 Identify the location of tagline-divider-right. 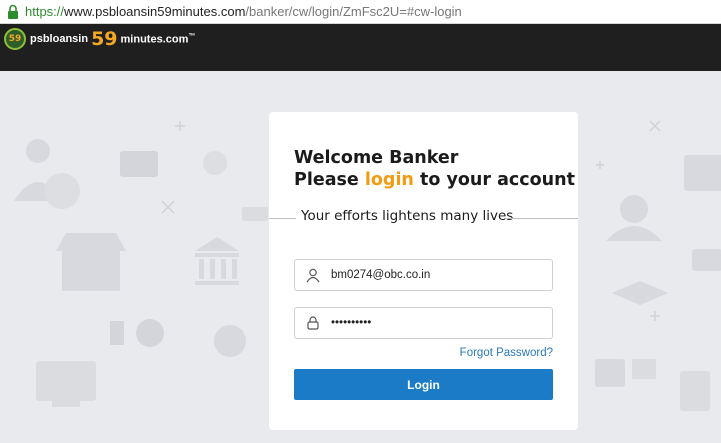
(541, 218).